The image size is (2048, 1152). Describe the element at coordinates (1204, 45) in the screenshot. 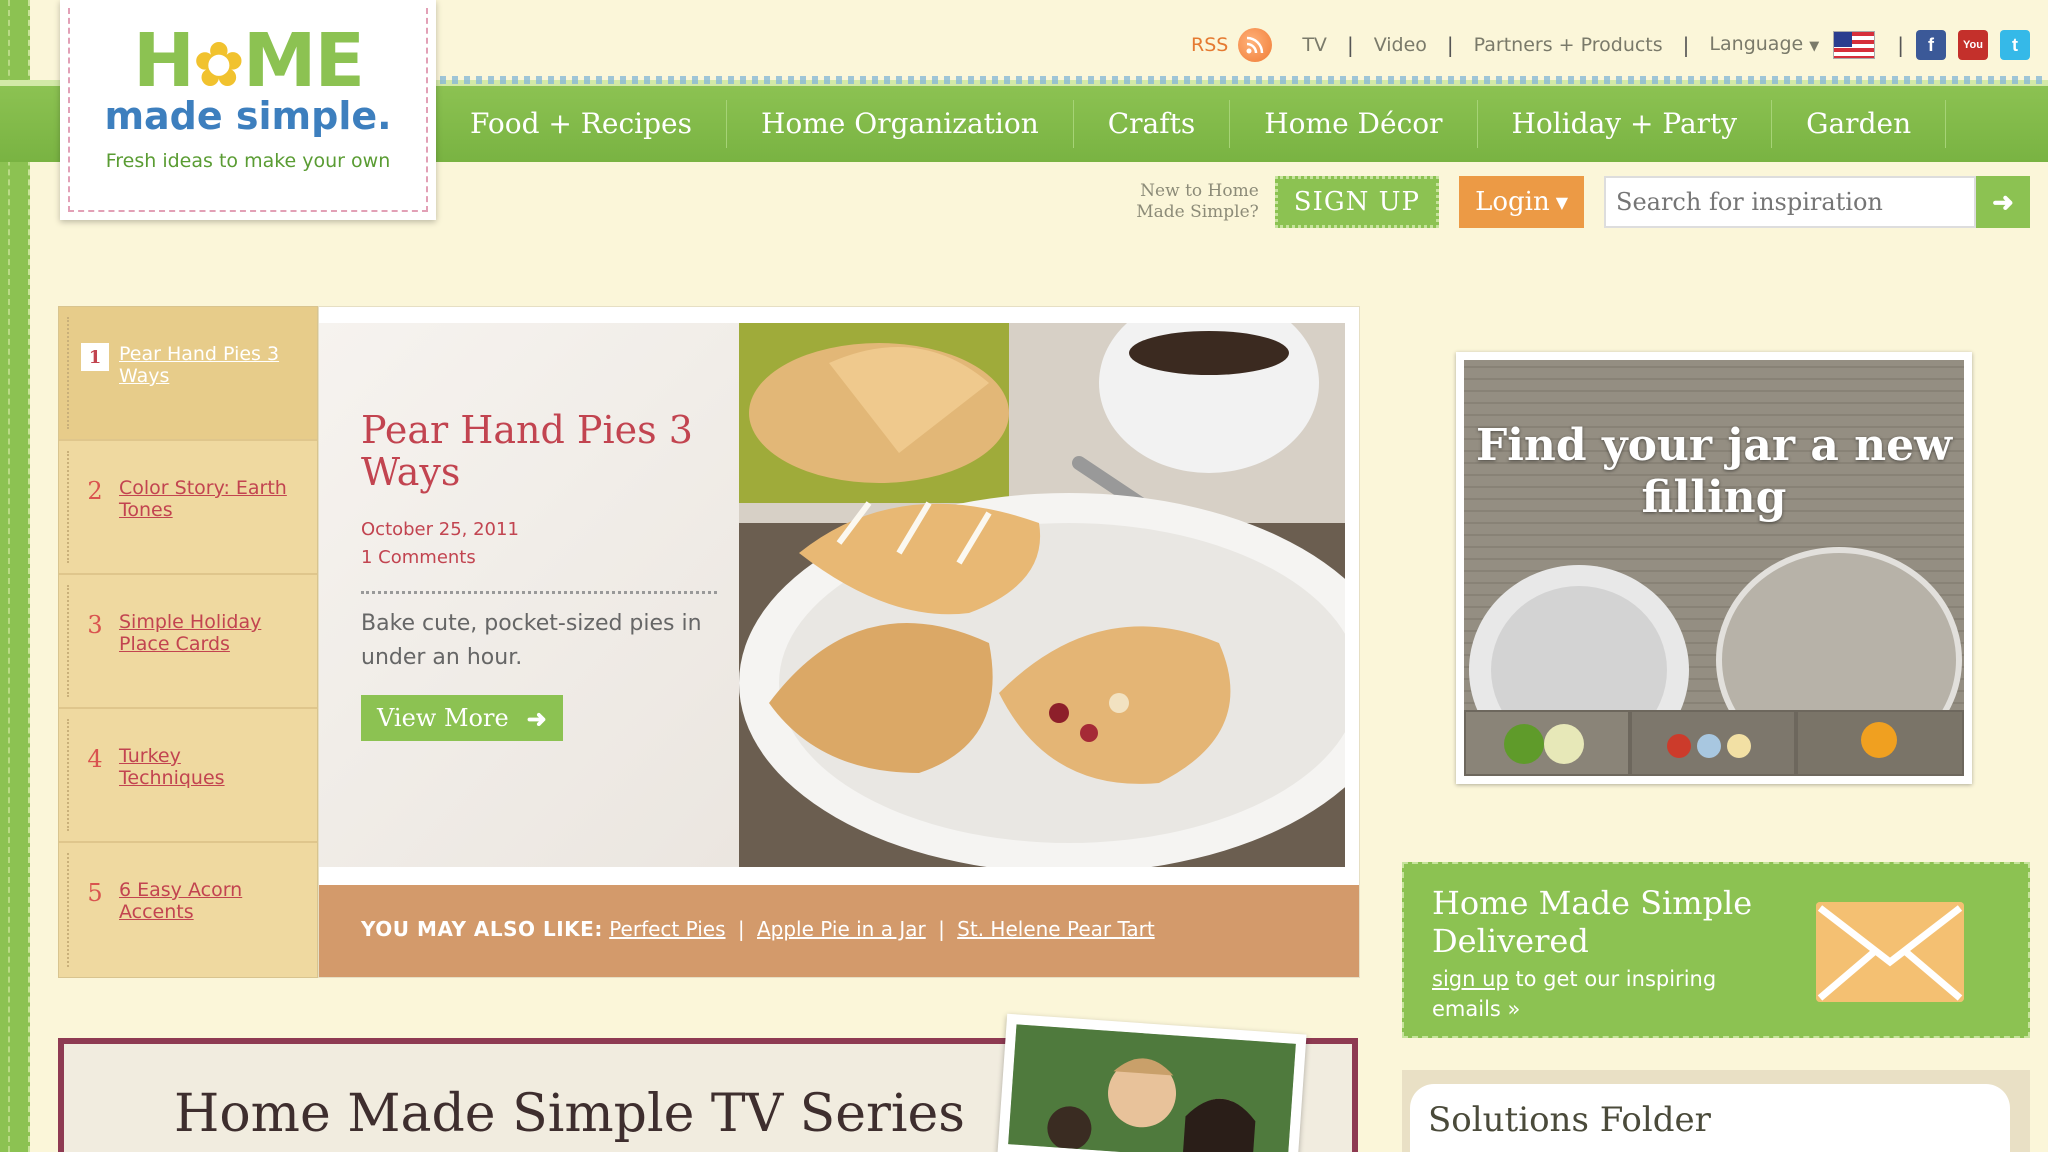

I see `rss-link: RSS` at that location.